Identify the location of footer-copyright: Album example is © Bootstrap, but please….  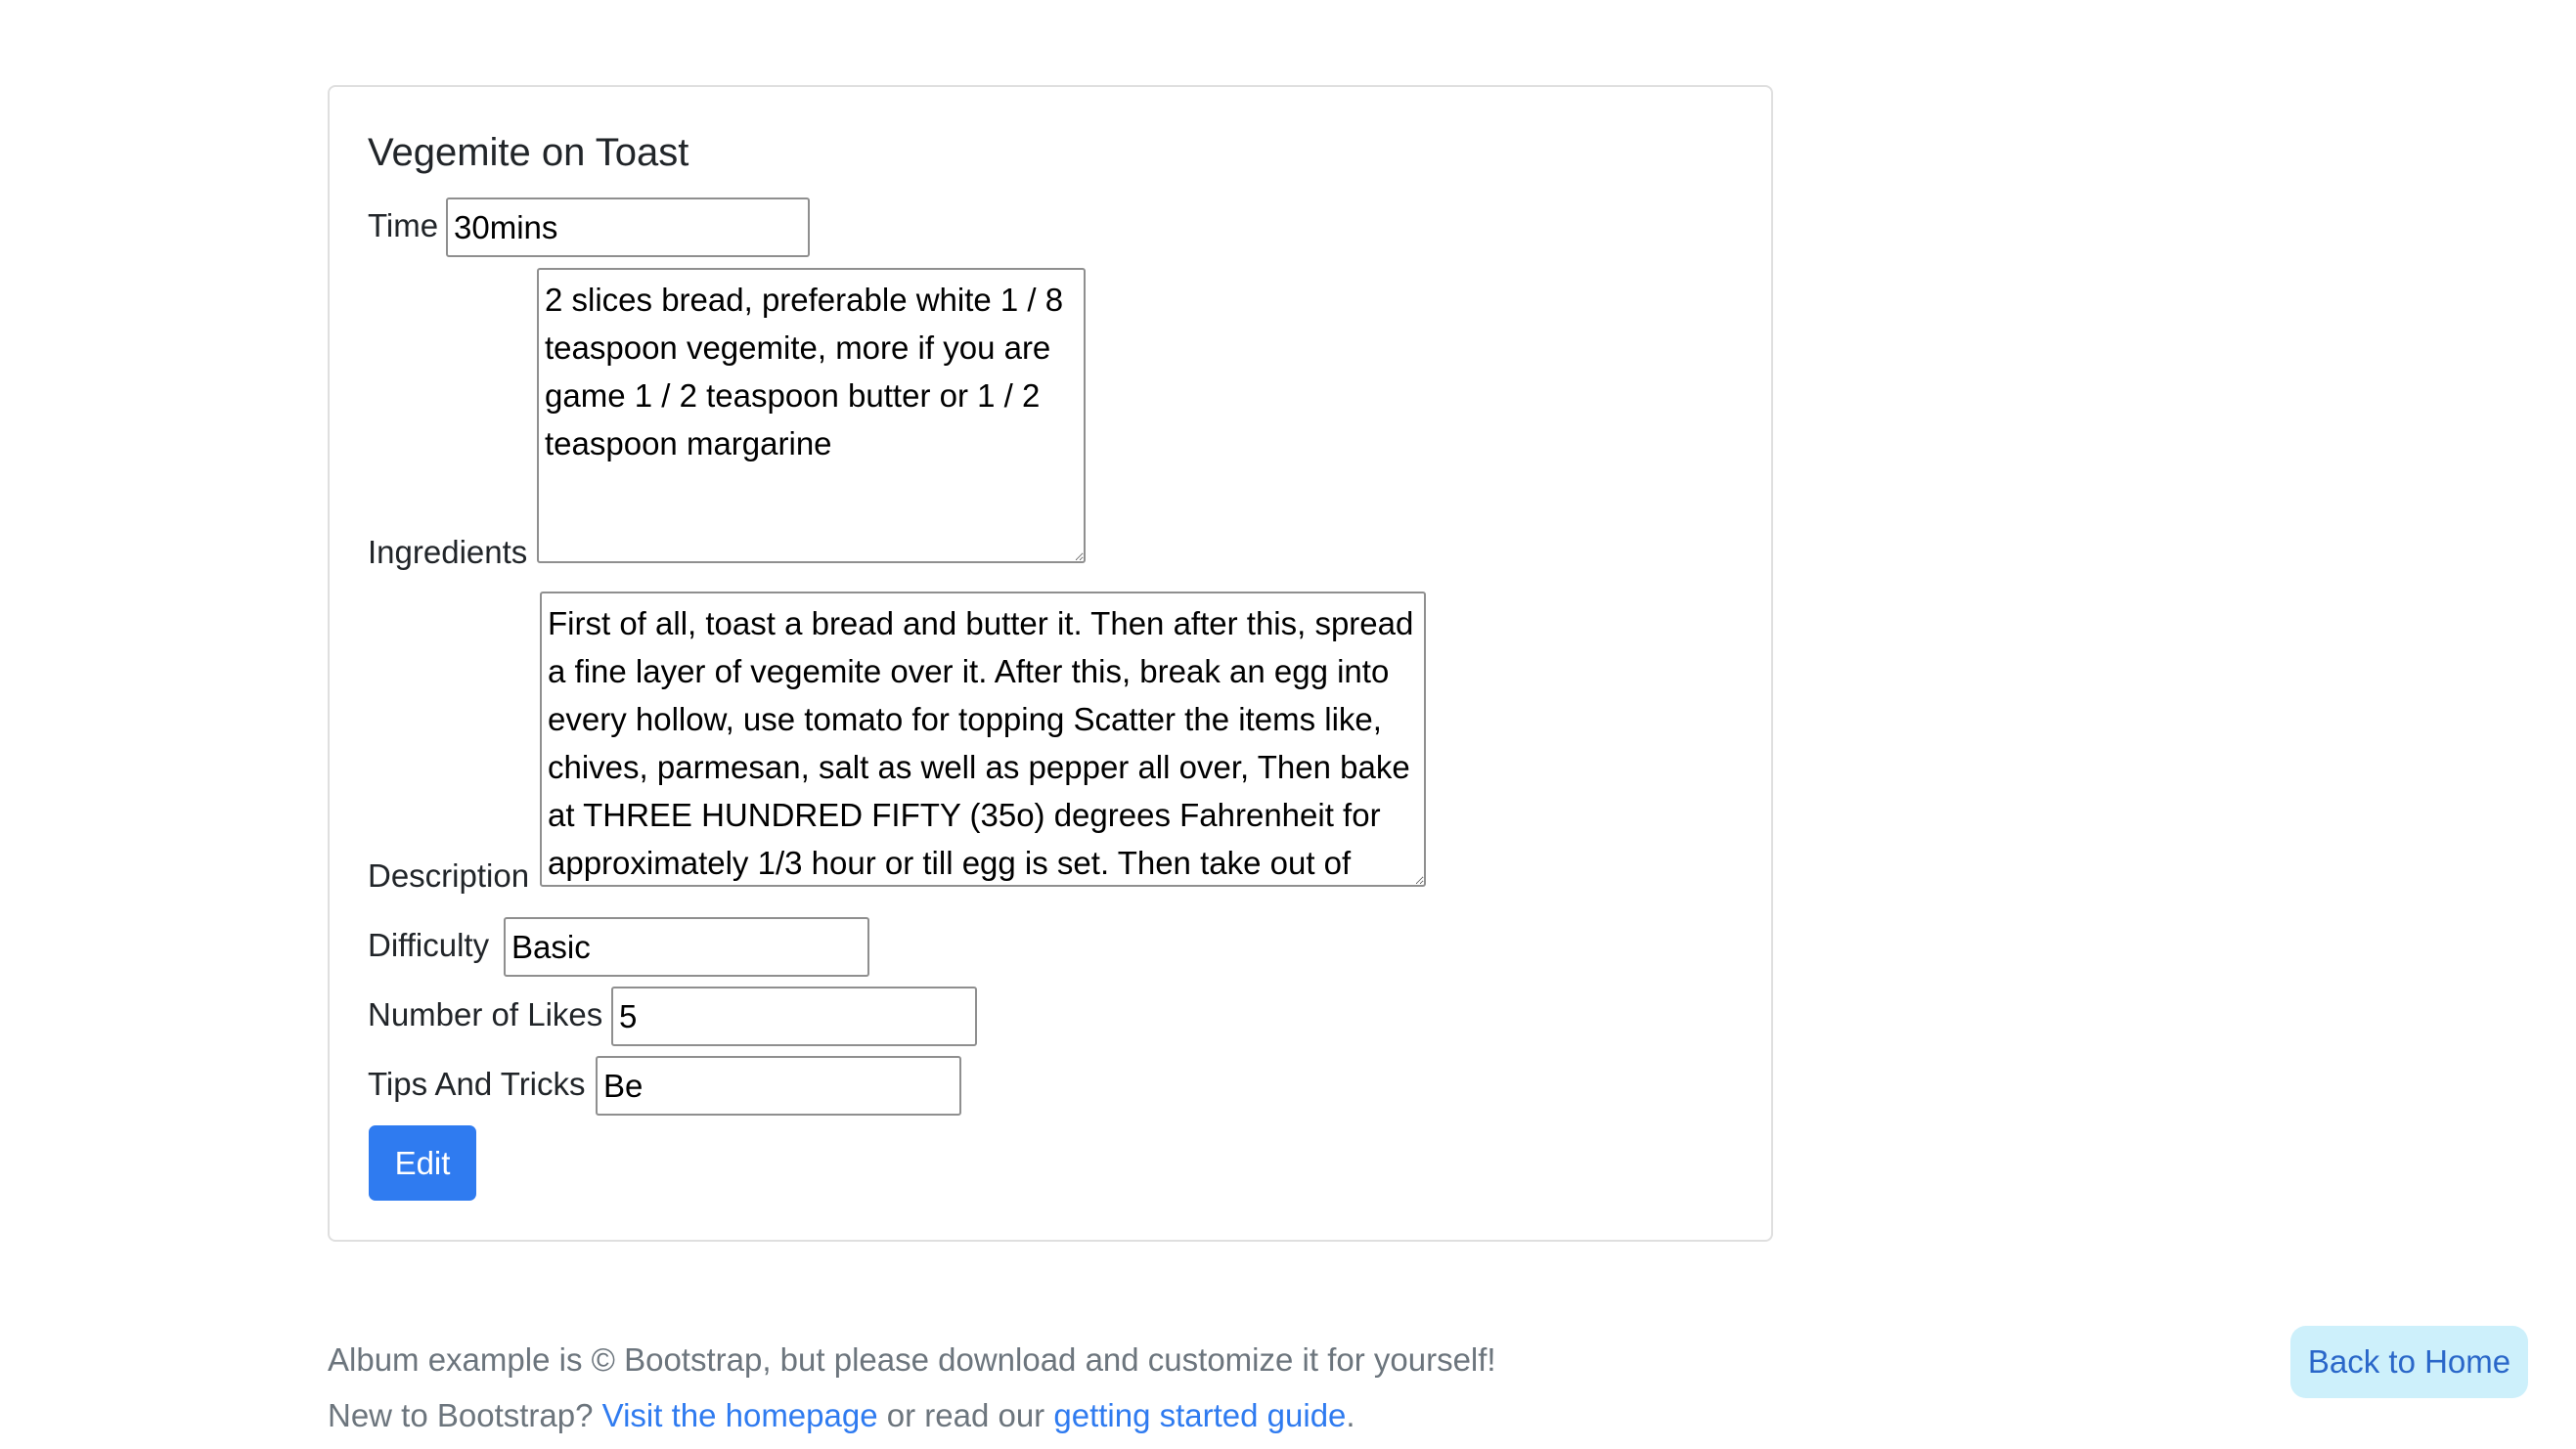
(912, 1359).